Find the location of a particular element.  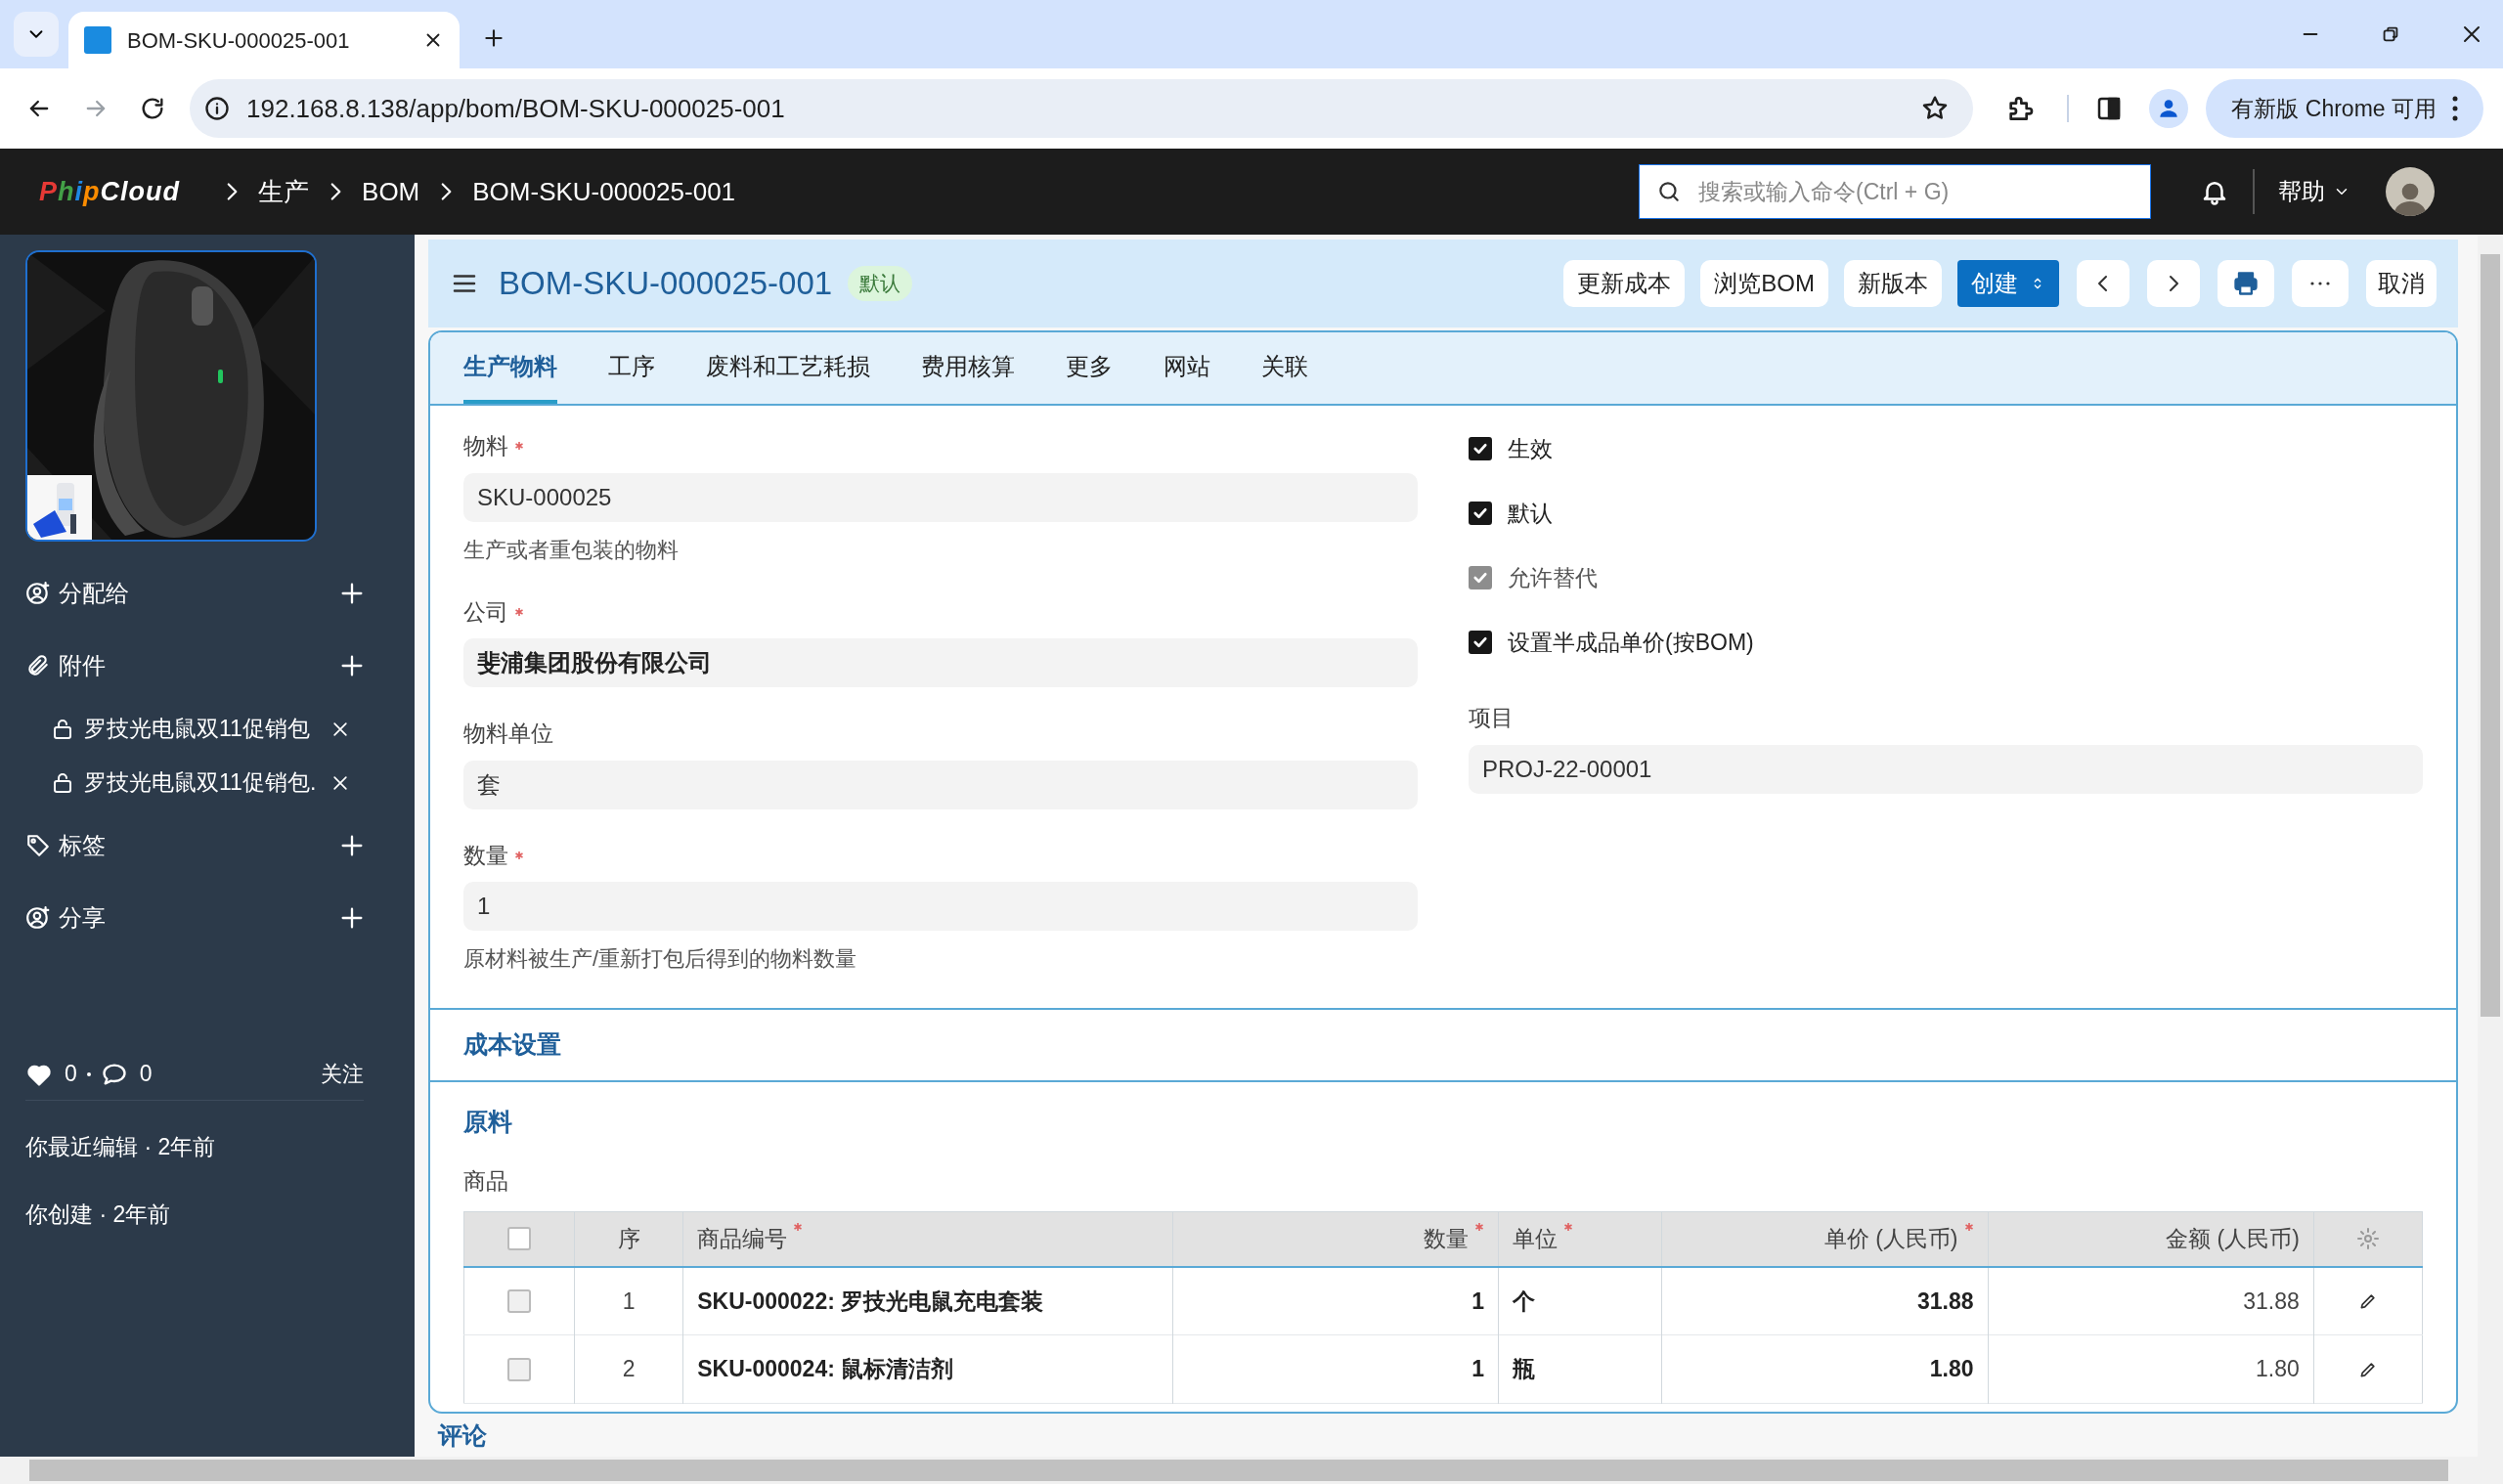

print-button is located at coordinates (2246, 283).